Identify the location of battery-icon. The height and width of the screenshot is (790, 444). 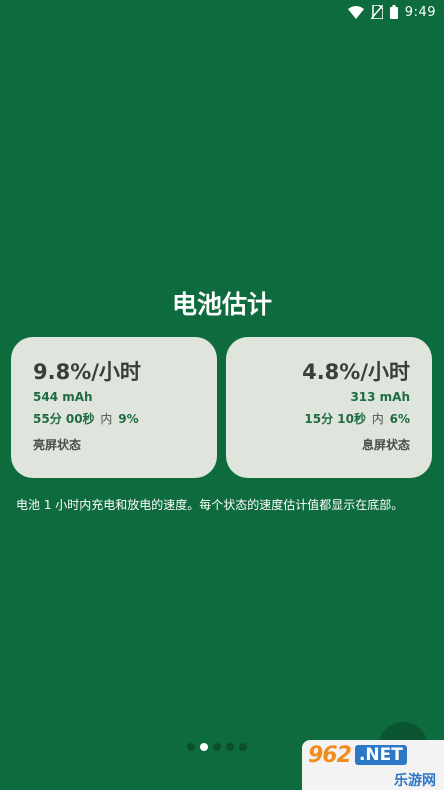
(393, 12).